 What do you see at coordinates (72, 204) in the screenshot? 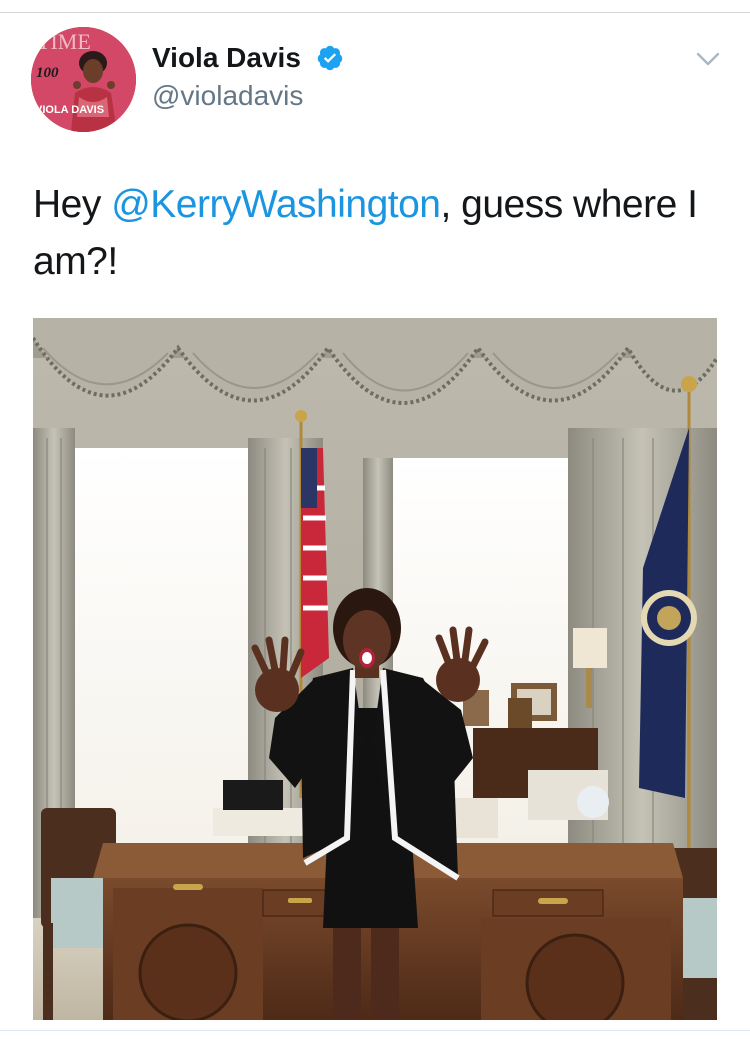
I see `tweet-text-prefix: Hey` at bounding box center [72, 204].